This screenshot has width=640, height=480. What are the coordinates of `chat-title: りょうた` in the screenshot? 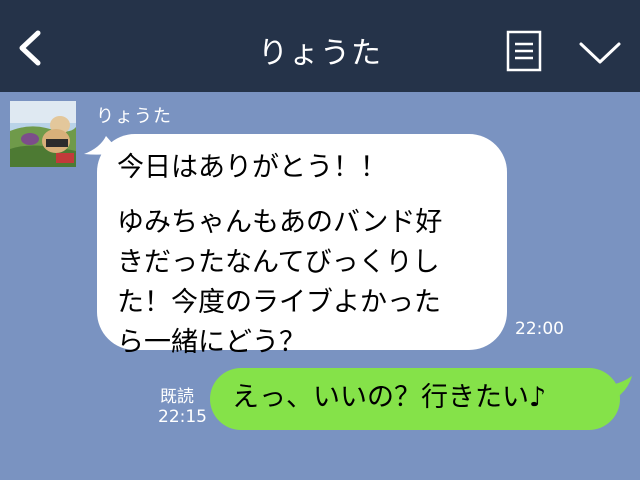 It's located at (320, 53).